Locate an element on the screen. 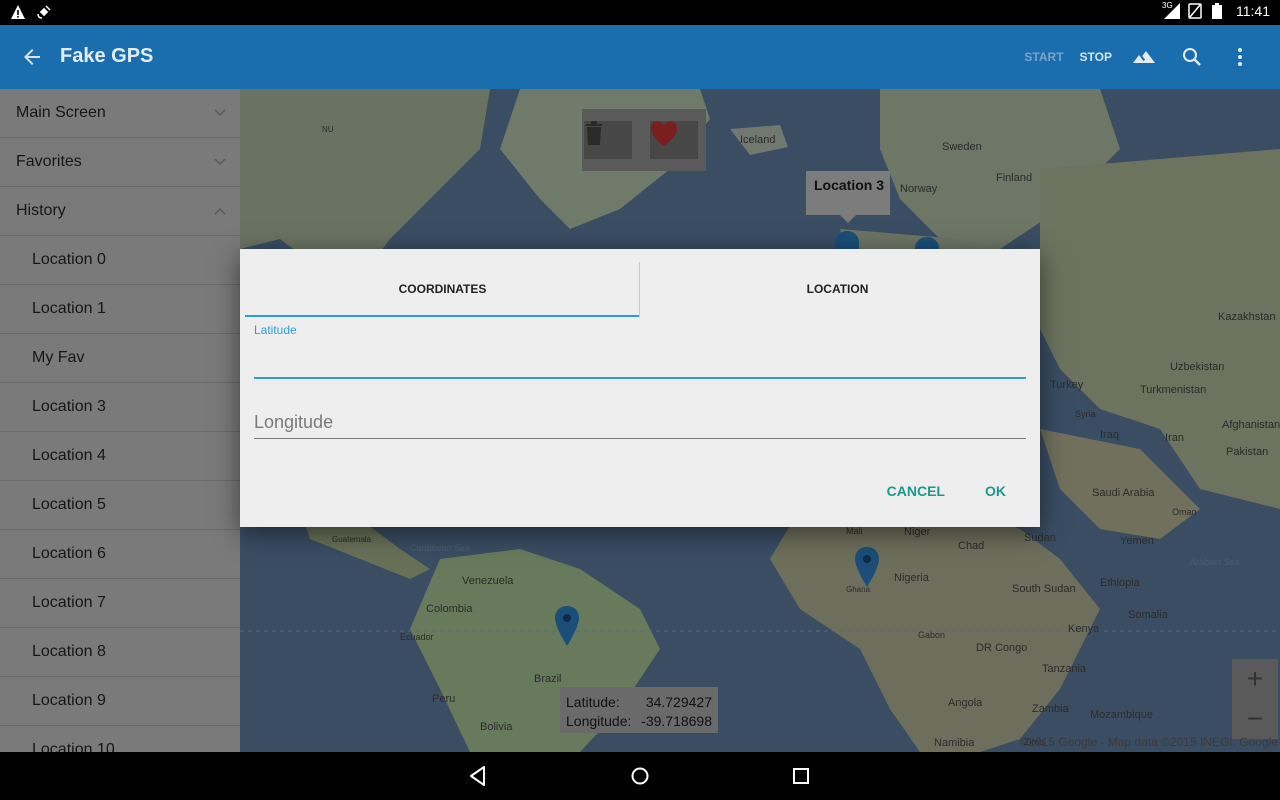  history-item-label: Location 4 is located at coordinates (69, 455).